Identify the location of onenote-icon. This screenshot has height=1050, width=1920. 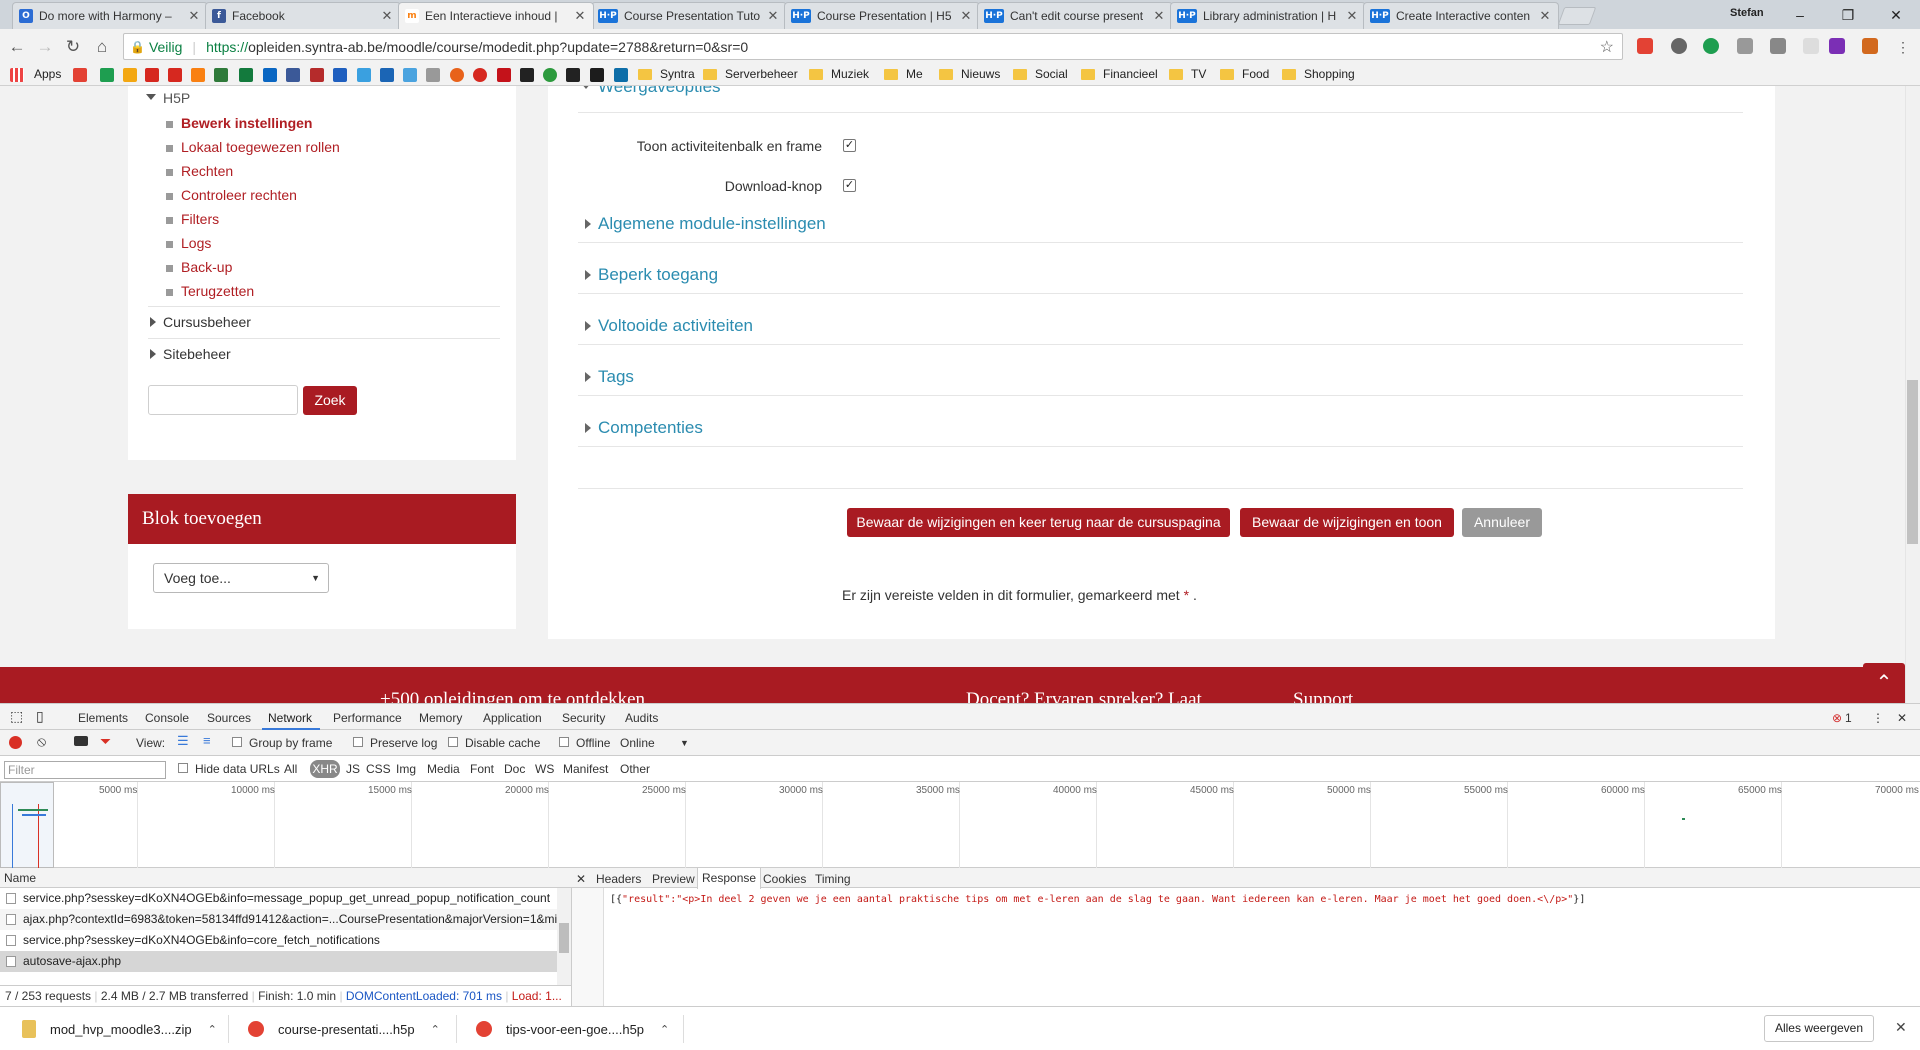
(1837, 46).